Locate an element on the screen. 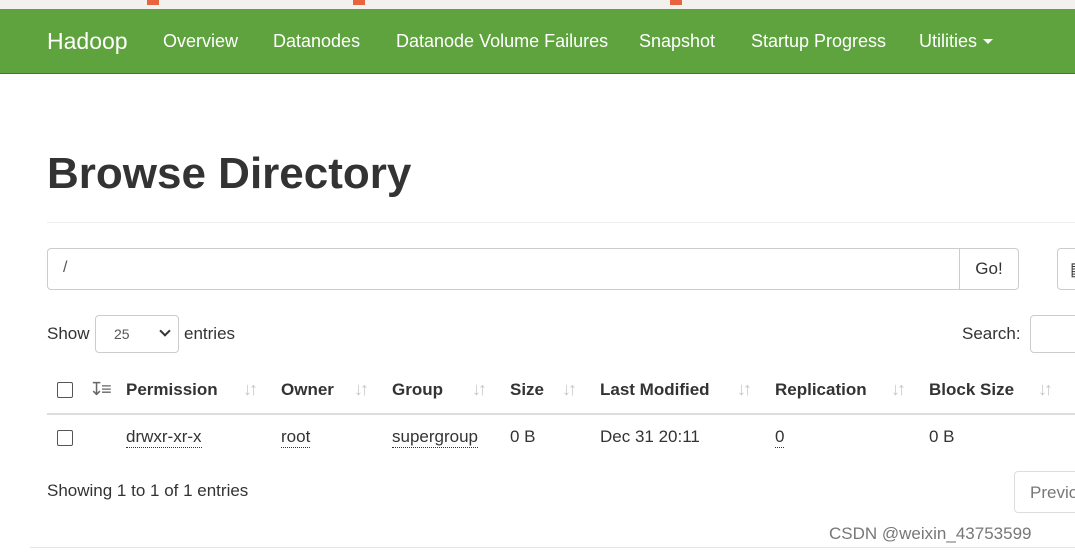  column-header-replication: Replication is located at coordinates (821, 390).